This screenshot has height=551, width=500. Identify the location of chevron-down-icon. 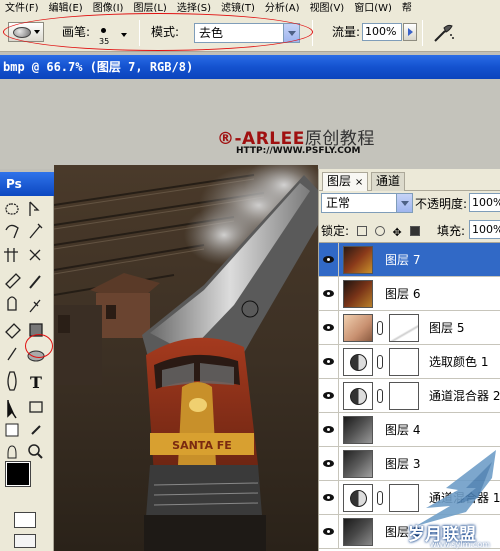
(404, 203).